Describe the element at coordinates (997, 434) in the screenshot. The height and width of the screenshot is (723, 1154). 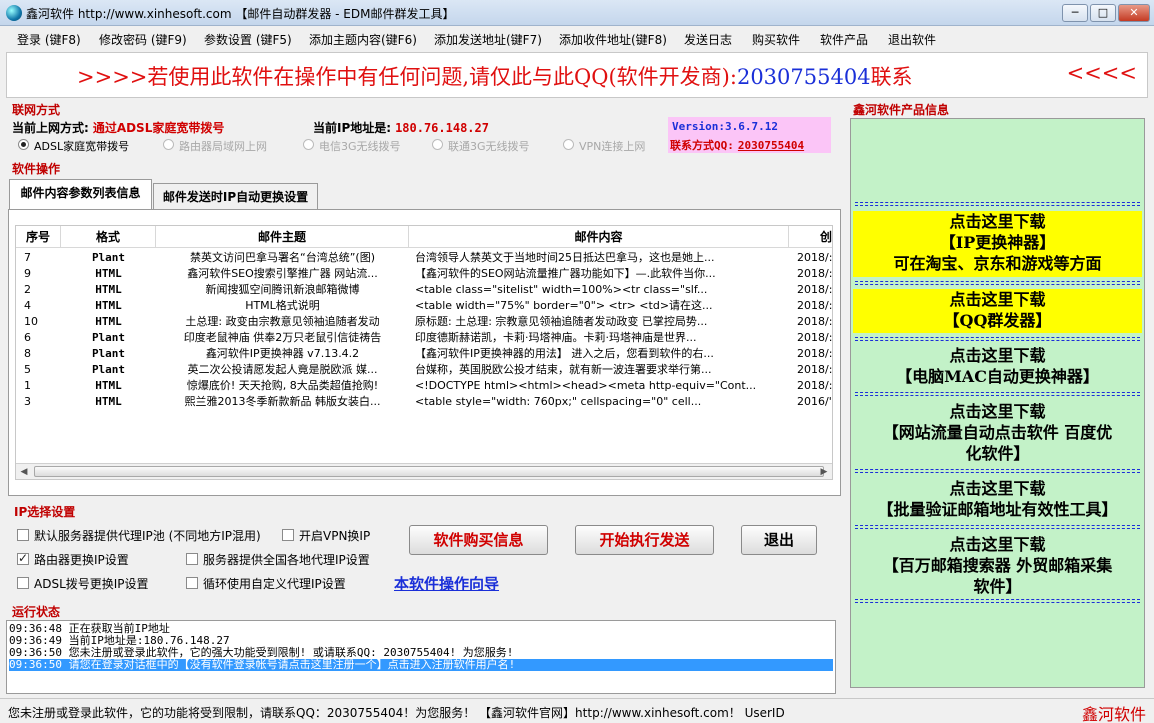
I see `promo-traffic-clicker: 点击这里下载 【网站流量自动点击软件 百度优 化软件】` at that location.